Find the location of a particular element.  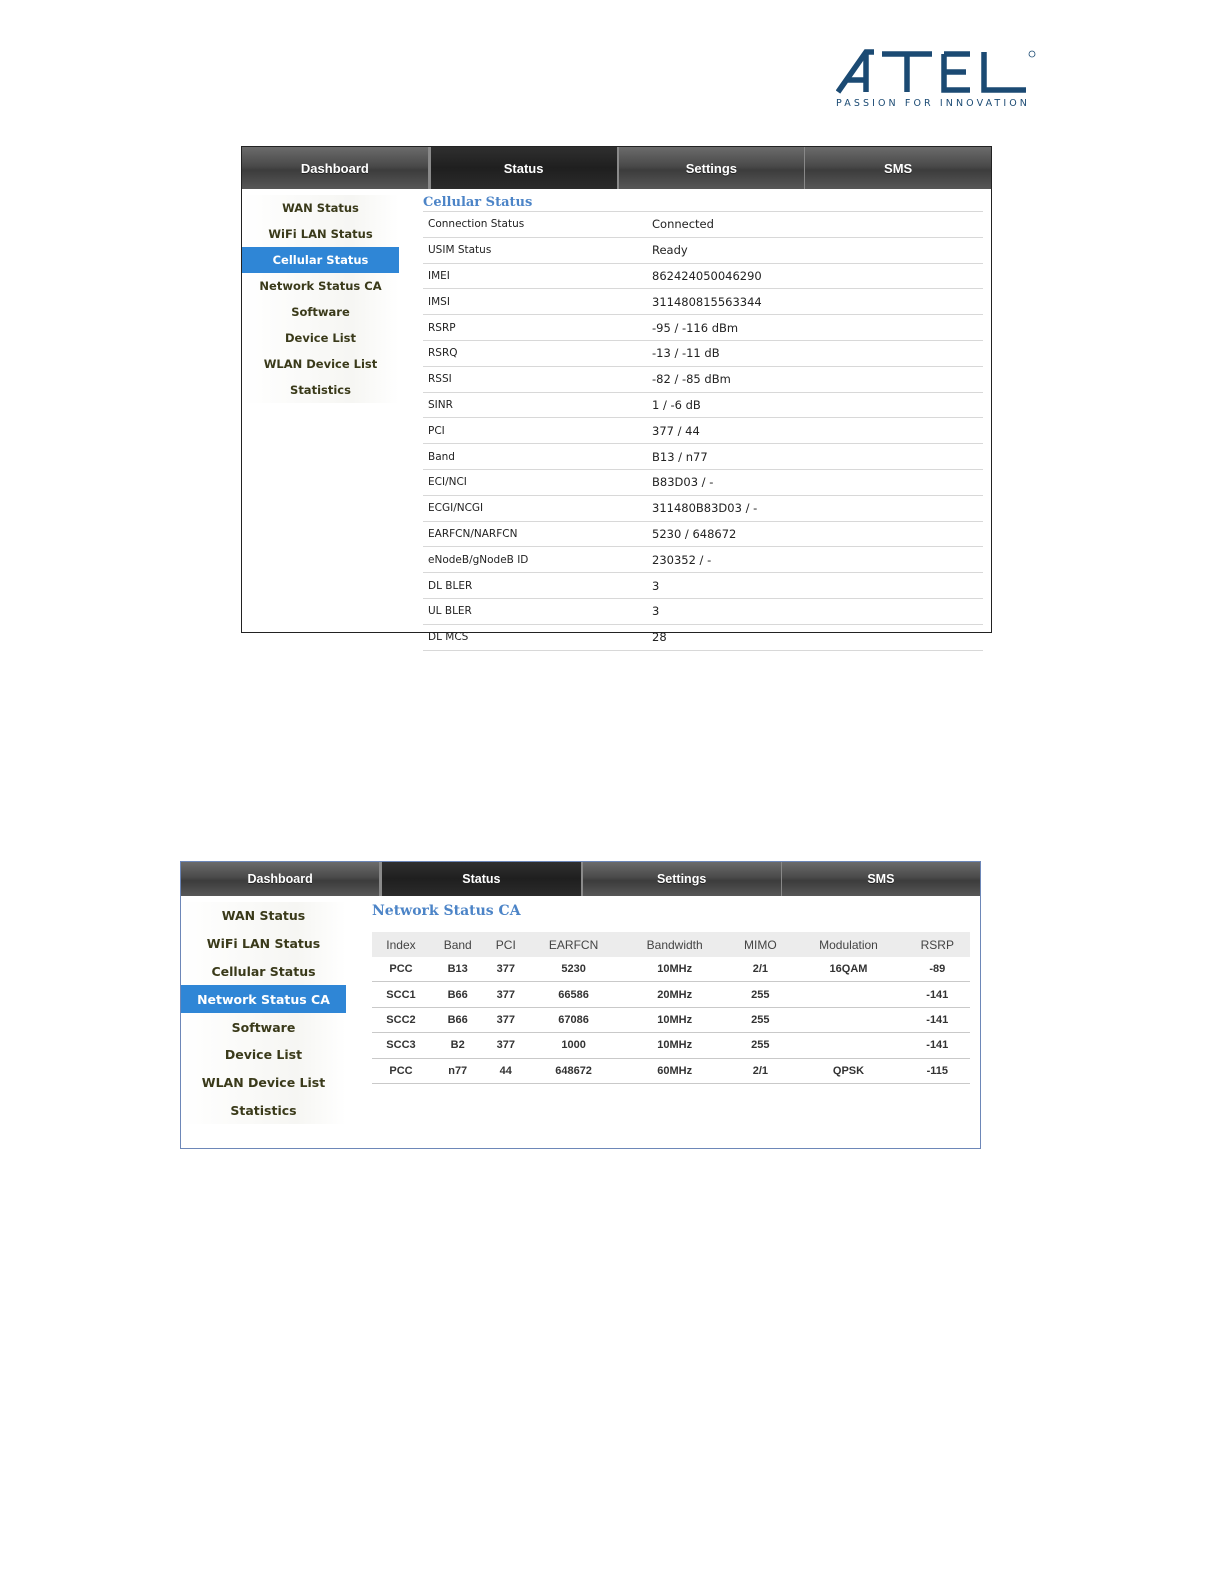

table-row: PCC n77 44 648672 60MHz 2/1 QPSK -115 is located at coordinates (671, 1071).